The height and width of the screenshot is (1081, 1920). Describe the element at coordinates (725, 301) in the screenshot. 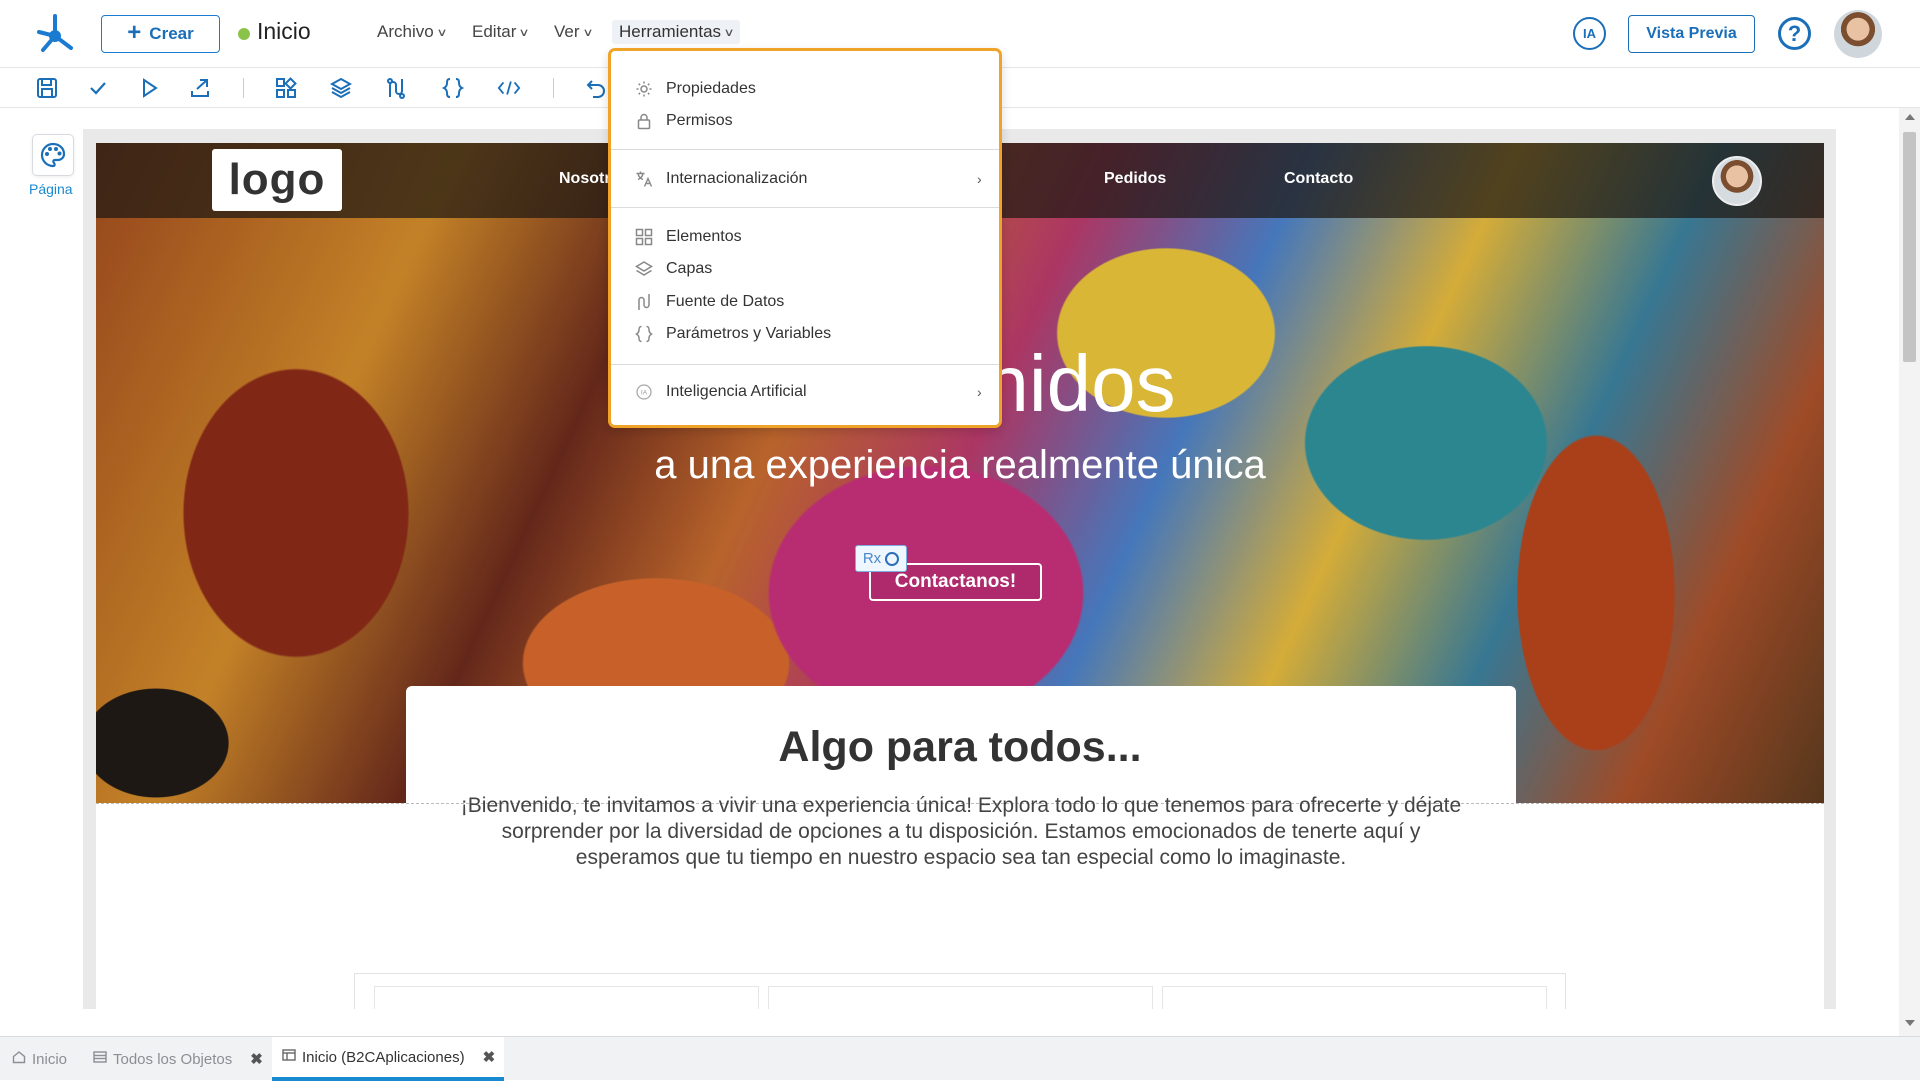

I see `menu-item-label: Fuente de Datos` at that location.